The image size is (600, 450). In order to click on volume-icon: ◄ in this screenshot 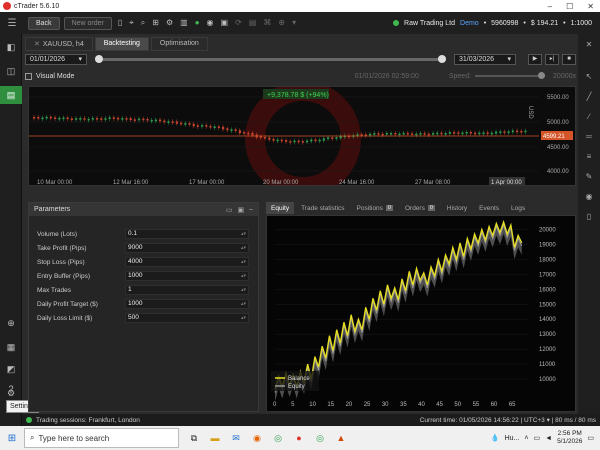, I will do `click(548, 438)`.